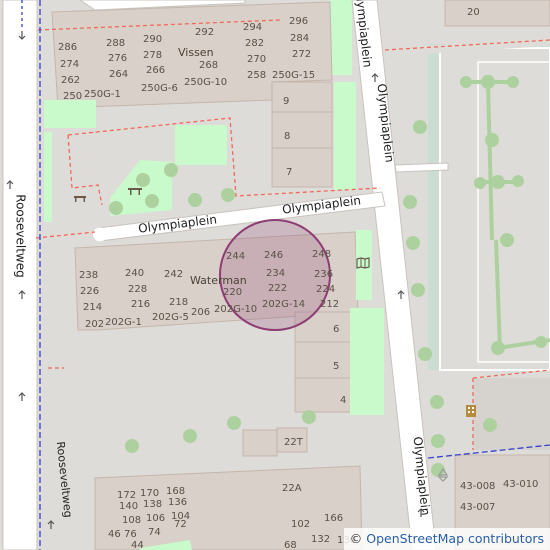 This screenshot has height=550, width=550. What do you see at coordinates (293, 442) in the screenshot?
I see `house-number: 22T` at bounding box center [293, 442].